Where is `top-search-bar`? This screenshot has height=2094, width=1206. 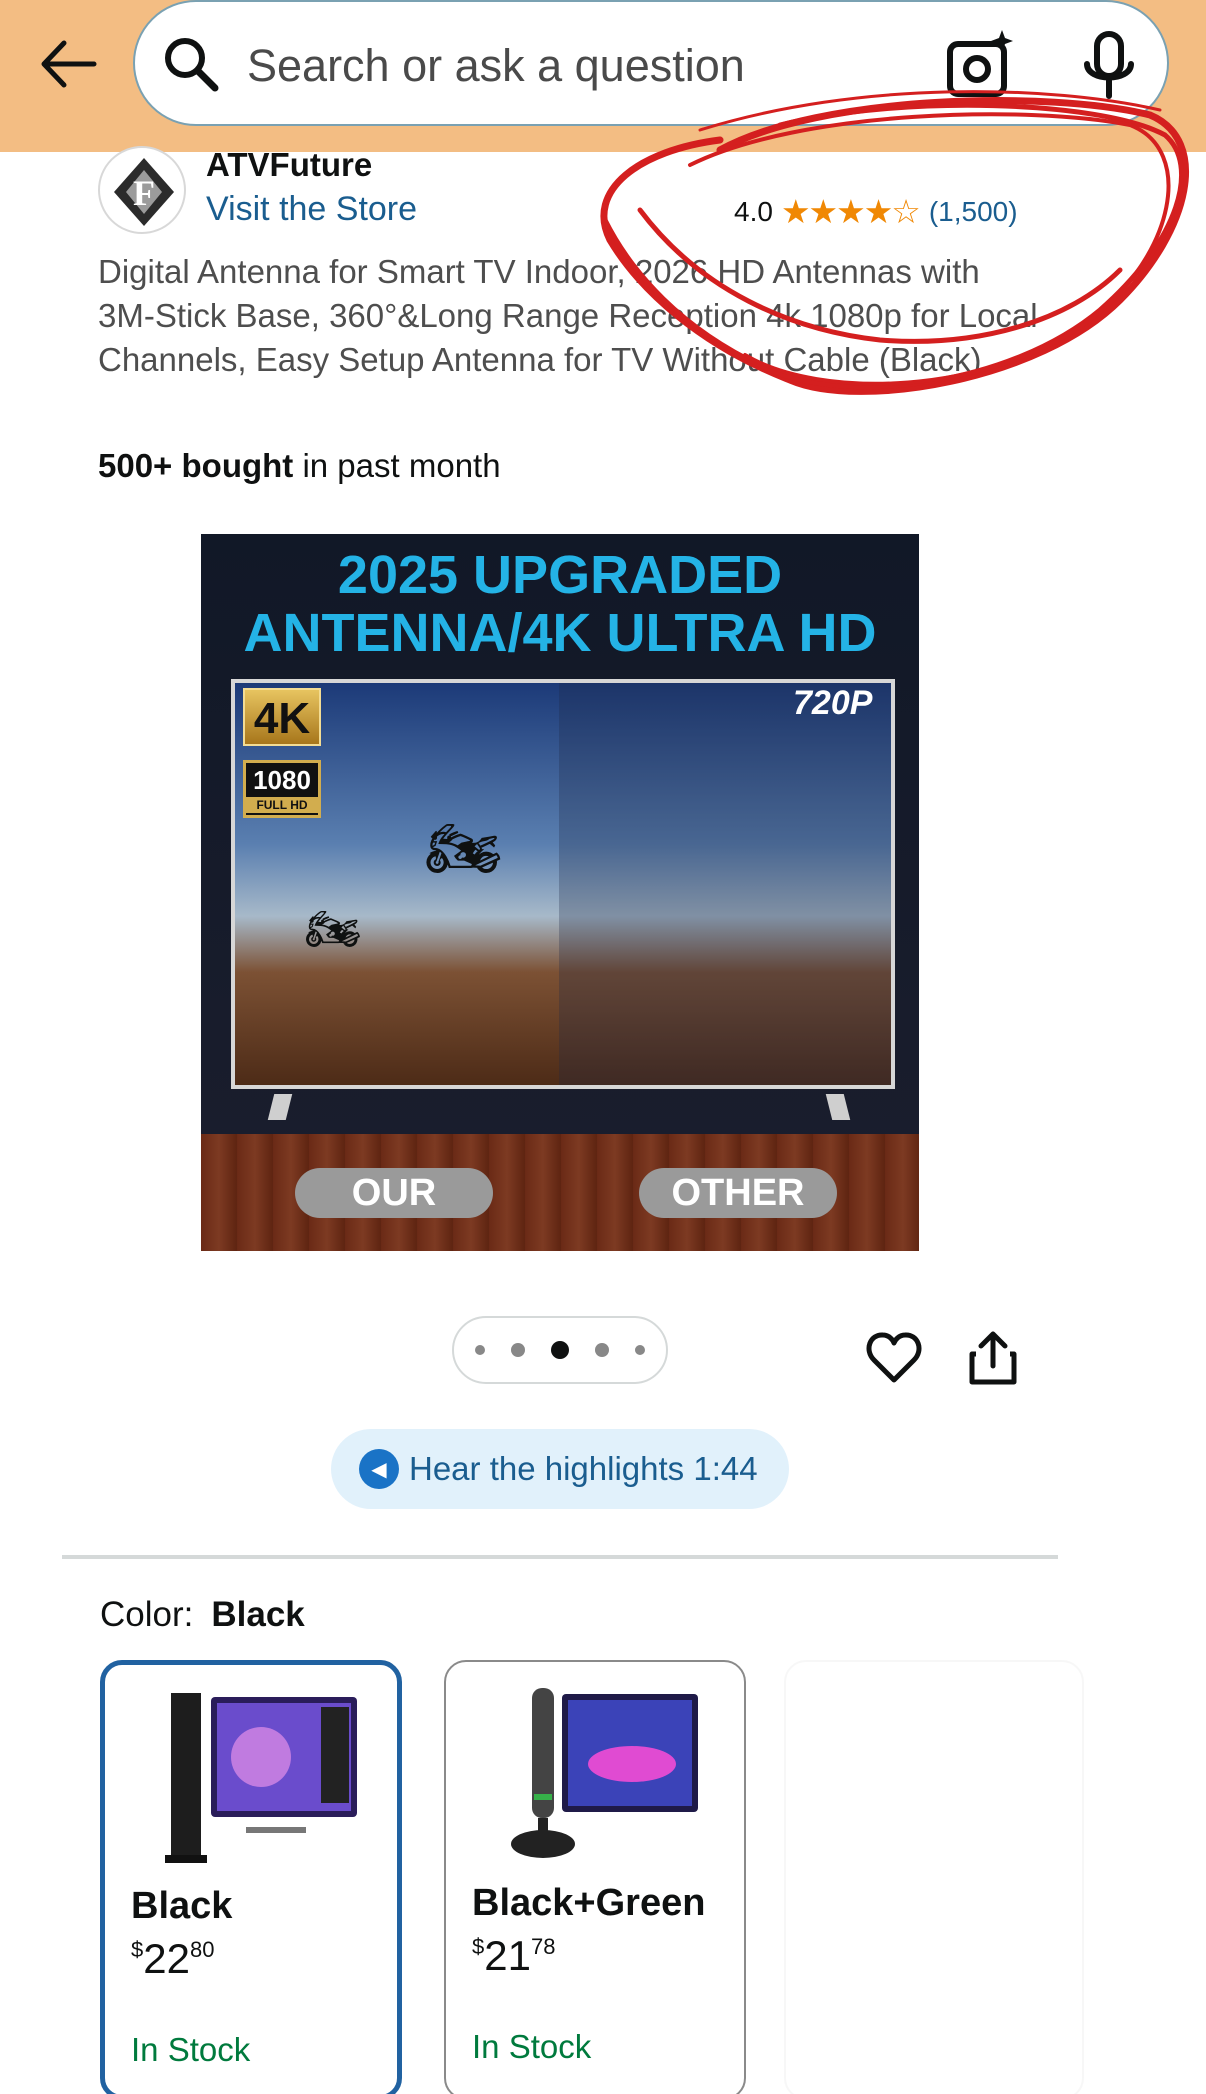 top-search-bar is located at coordinates (603, 76).